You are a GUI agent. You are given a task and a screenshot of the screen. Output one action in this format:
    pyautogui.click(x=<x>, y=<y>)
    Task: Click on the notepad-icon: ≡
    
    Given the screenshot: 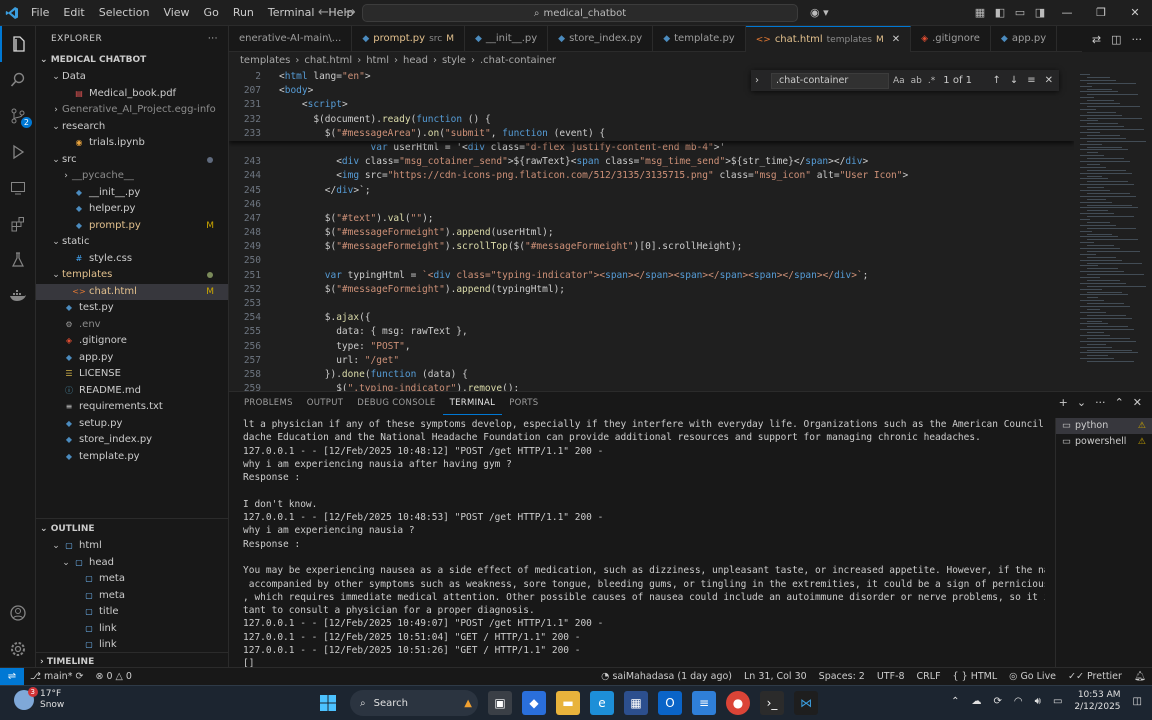 What is the action you would take?
    pyautogui.click(x=704, y=703)
    